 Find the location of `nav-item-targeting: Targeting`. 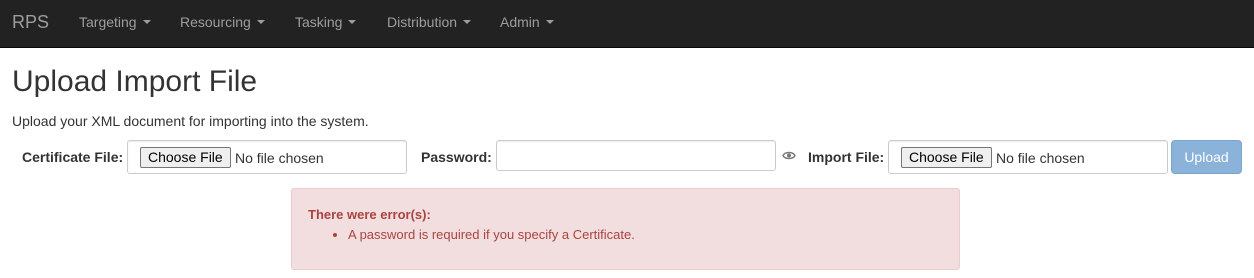

nav-item-targeting: Targeting is located at coordinates (115, 22).